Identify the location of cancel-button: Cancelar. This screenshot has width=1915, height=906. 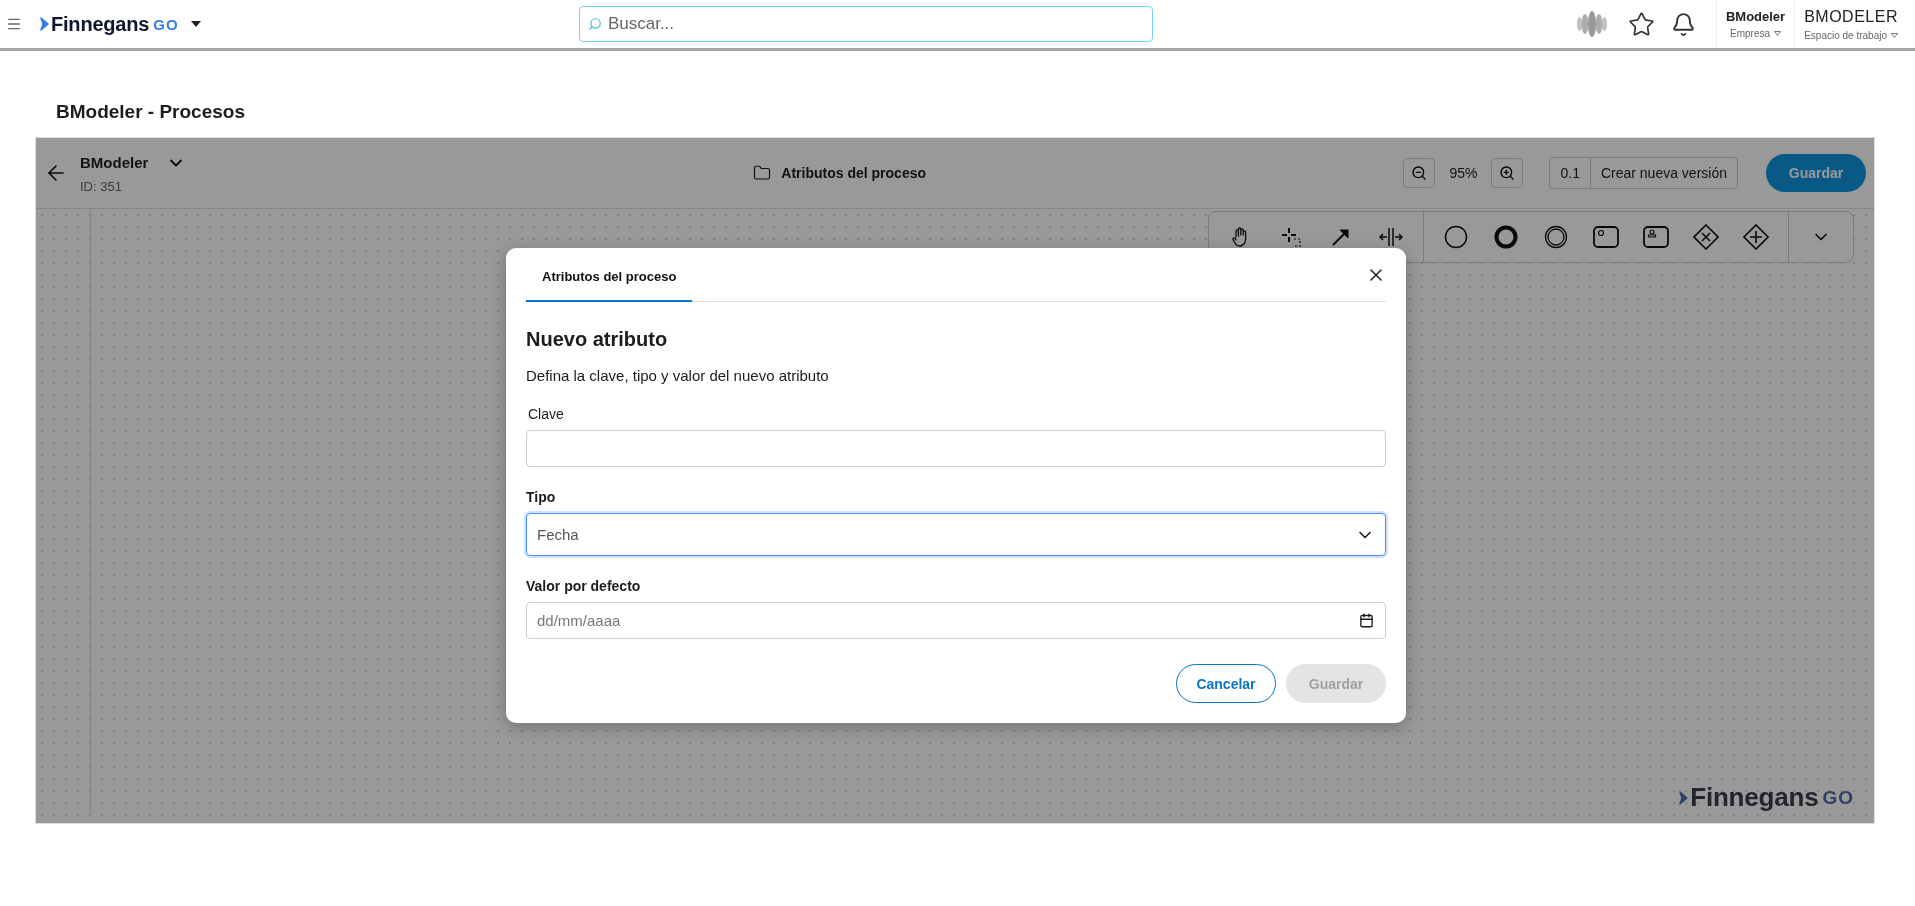
(1226, 683).